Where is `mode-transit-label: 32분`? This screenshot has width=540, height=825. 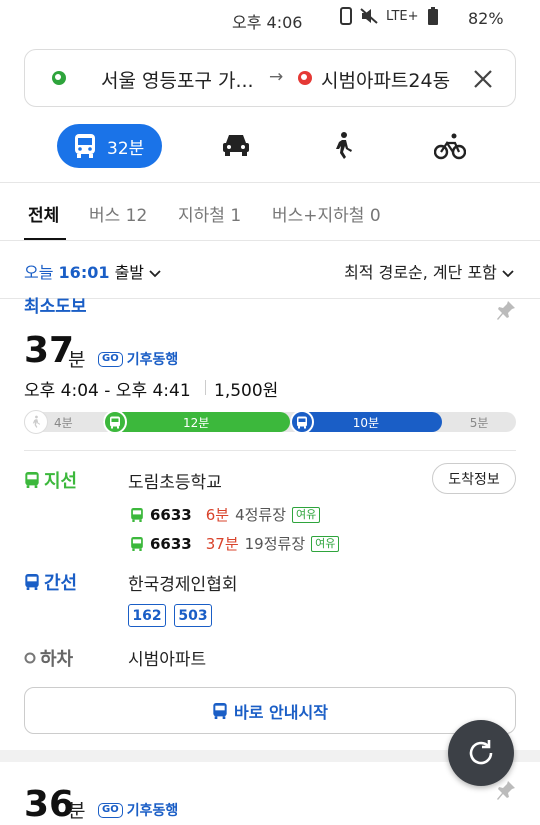
mode-transit-label: 32분 is located at coordinates (126, 148).